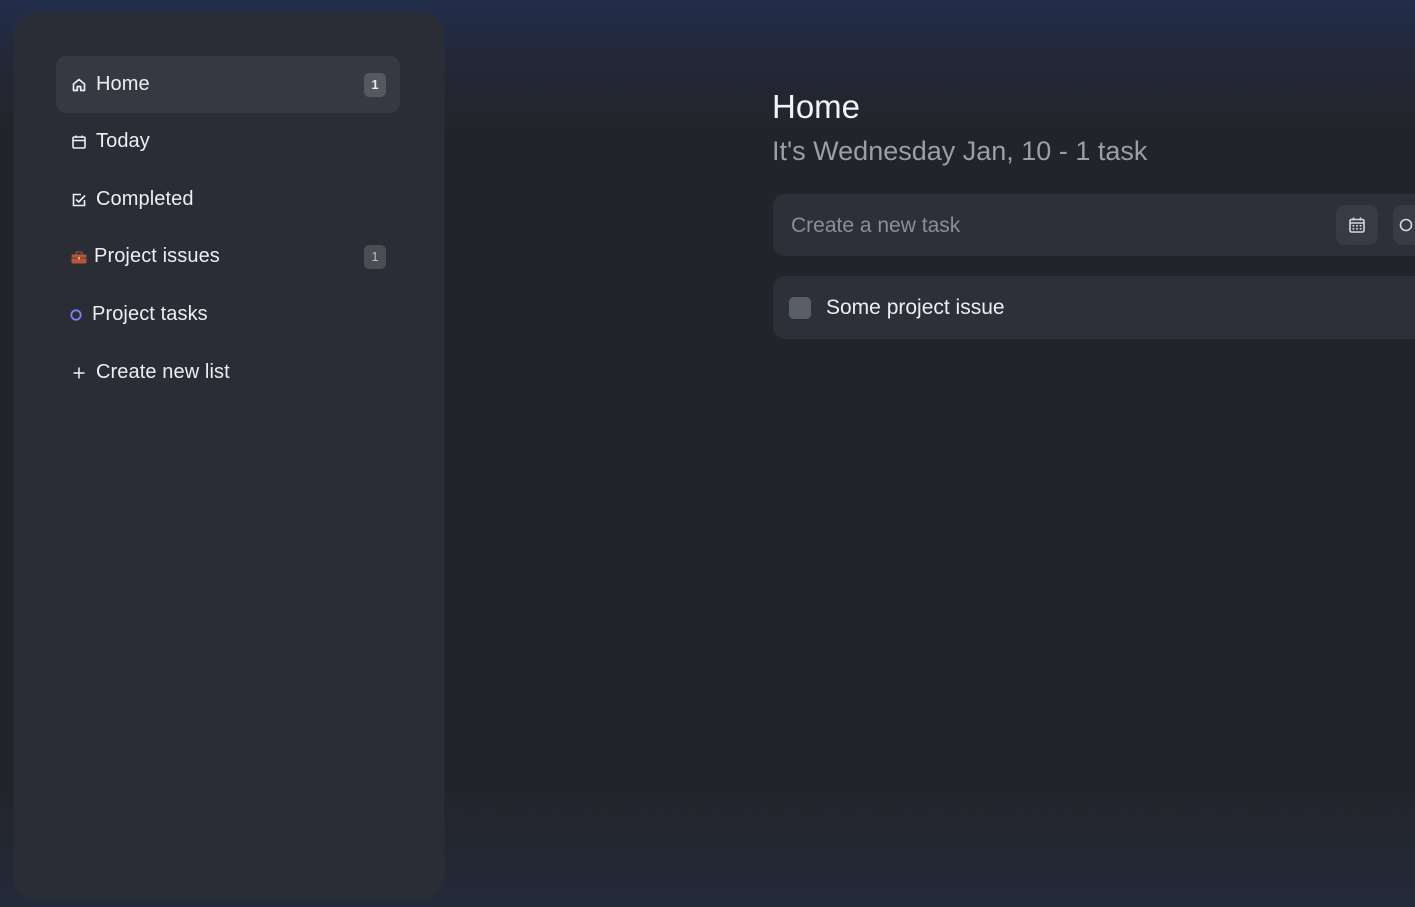 The width and height of the screenshot is (1415, 907). I want to click on check-square-icon, so click(79, 200).